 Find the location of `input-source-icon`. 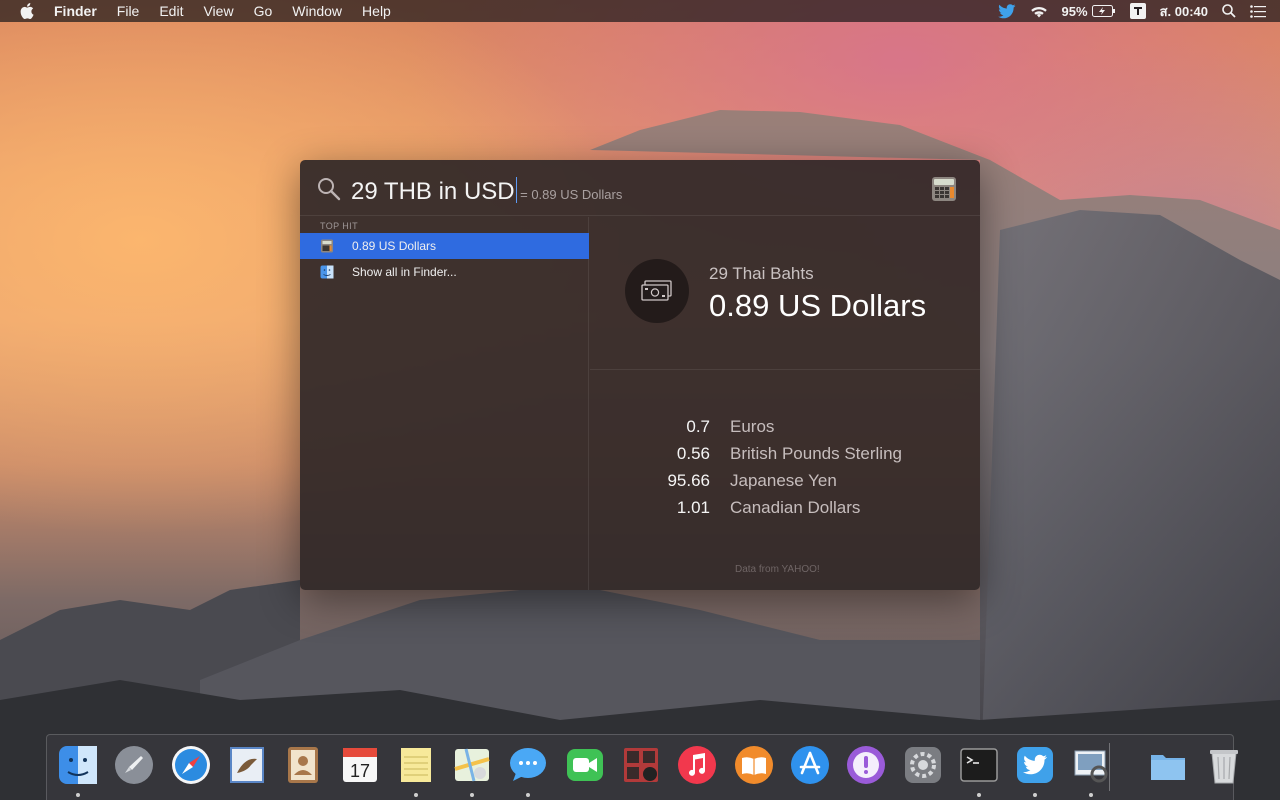

input-source-icon is located at coordinates (1137, 11).